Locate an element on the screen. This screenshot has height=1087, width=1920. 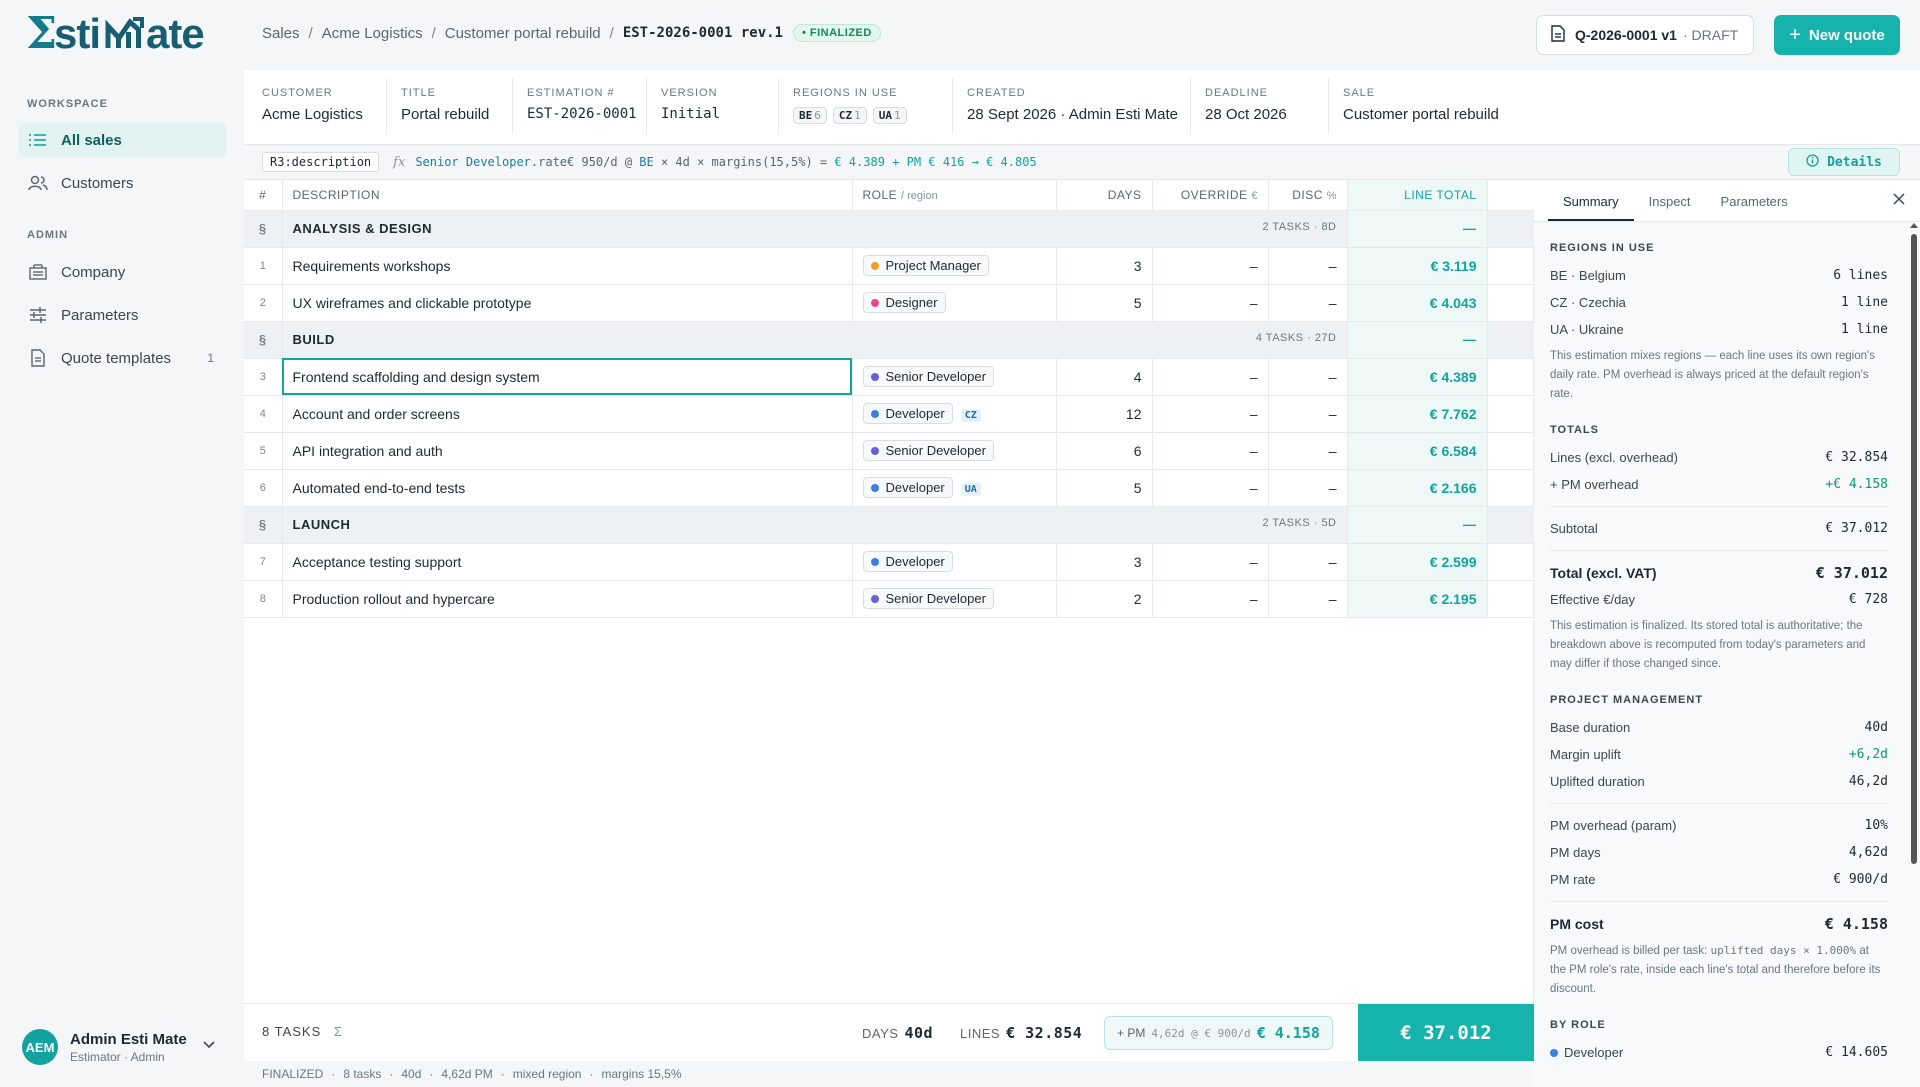
role-cell: Project Manager is located at coordinates (954, 266).